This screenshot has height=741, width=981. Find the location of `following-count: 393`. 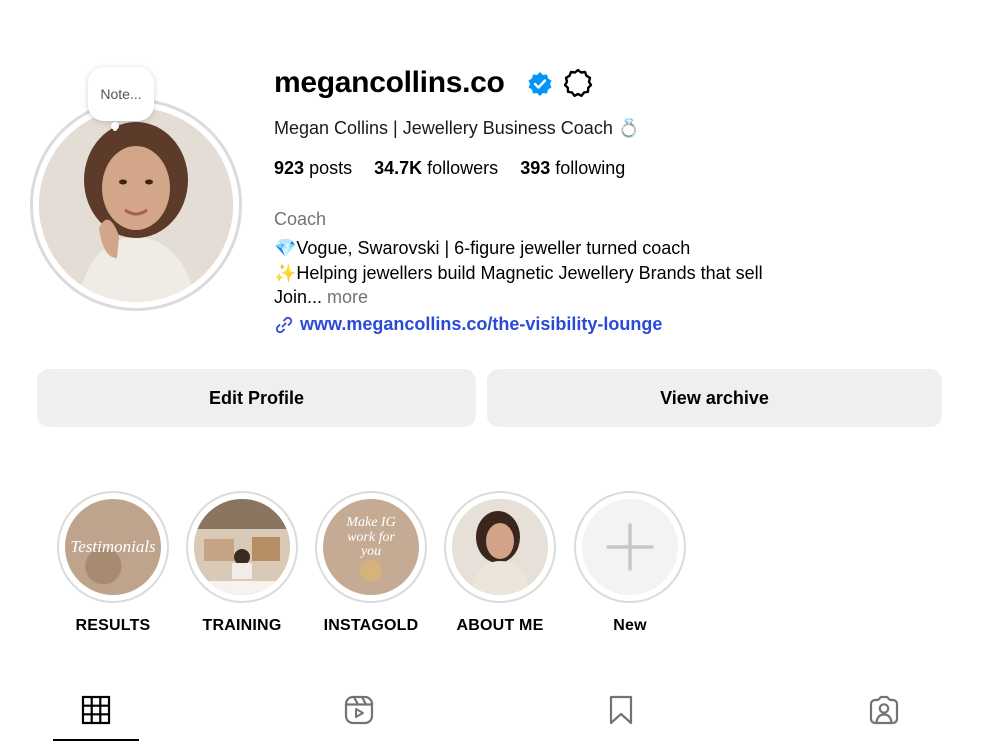

following-count: 393 is located at coordinates (535, 168).